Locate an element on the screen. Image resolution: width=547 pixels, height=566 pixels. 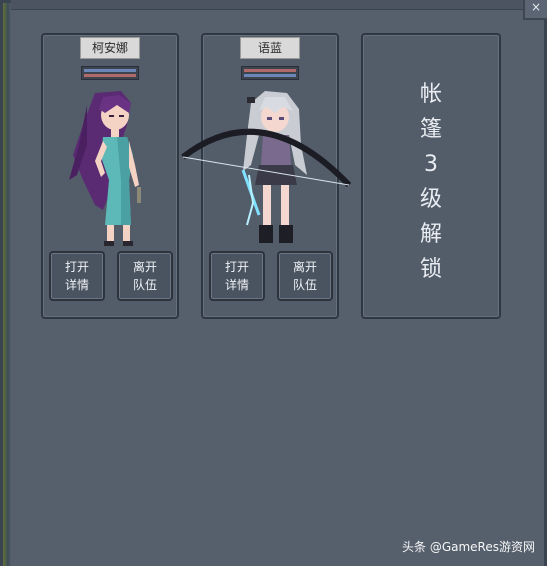
member-name-plate: 语蓝 is located at coordinates (270, 48).